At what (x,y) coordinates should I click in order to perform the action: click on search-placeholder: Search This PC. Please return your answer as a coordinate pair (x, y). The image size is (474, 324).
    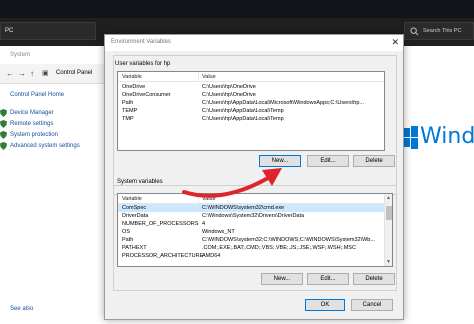
    Looking at the image, I should click on (442, 31).